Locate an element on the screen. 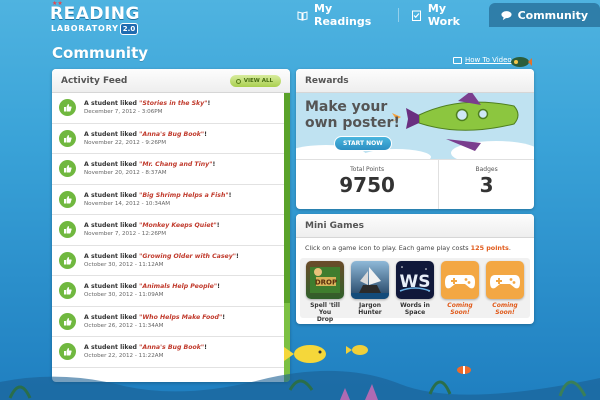 The image size is (600, 400). feed-item-book: "Growing Older with Casey" is located at coordinates (187, 256).